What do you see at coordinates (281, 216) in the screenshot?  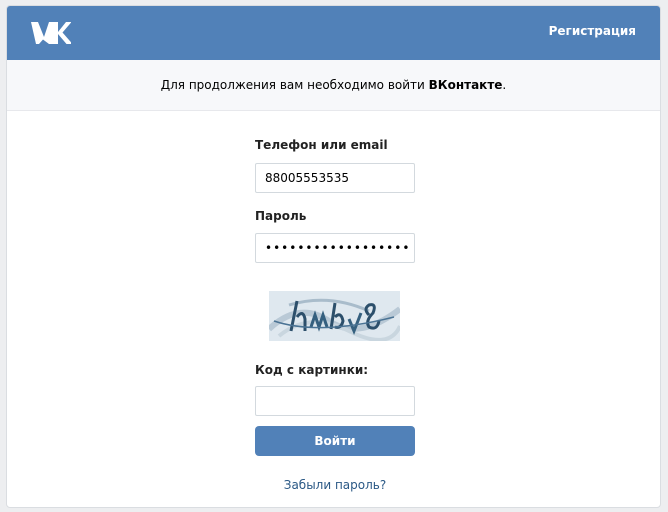 I see `password-label: Пароль` at bounding box center [281, 216].